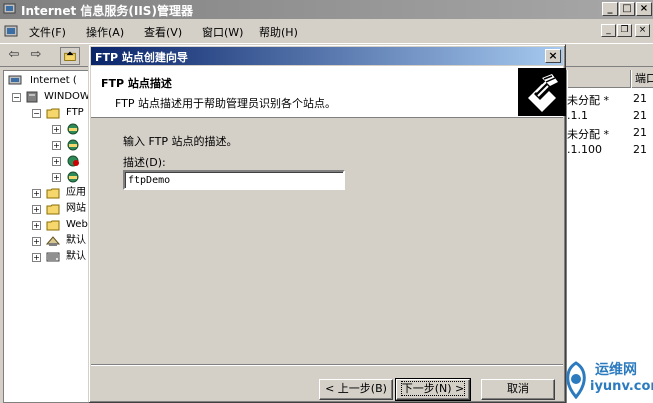 The width and height of the screenshot is (653, 403). Describe the element at coordinates (608, 30) in the screenshot. I see `mdi-minimize-button: _` at that location.